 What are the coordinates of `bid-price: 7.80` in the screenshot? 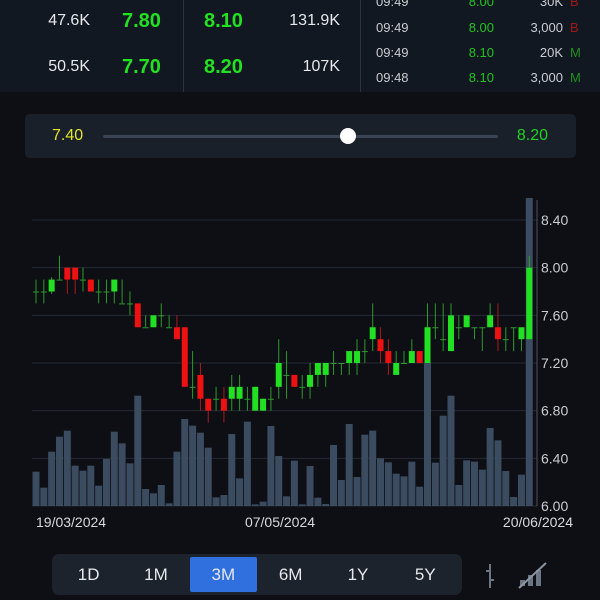 It's located at (141, 21).